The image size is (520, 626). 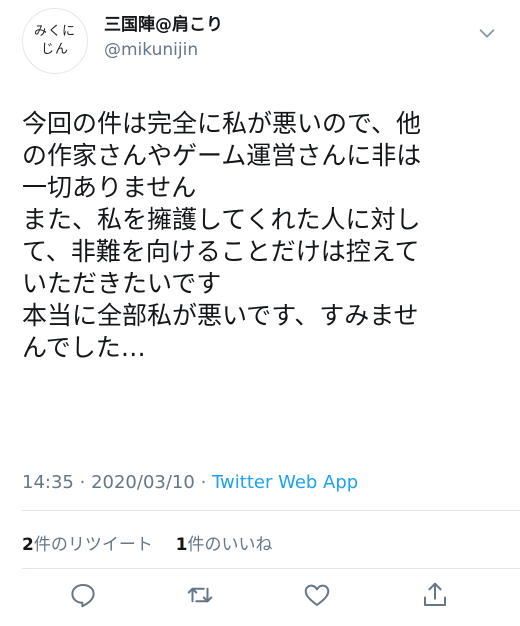 I want to click on retweets-count: 2, so click(x=28, y=545).